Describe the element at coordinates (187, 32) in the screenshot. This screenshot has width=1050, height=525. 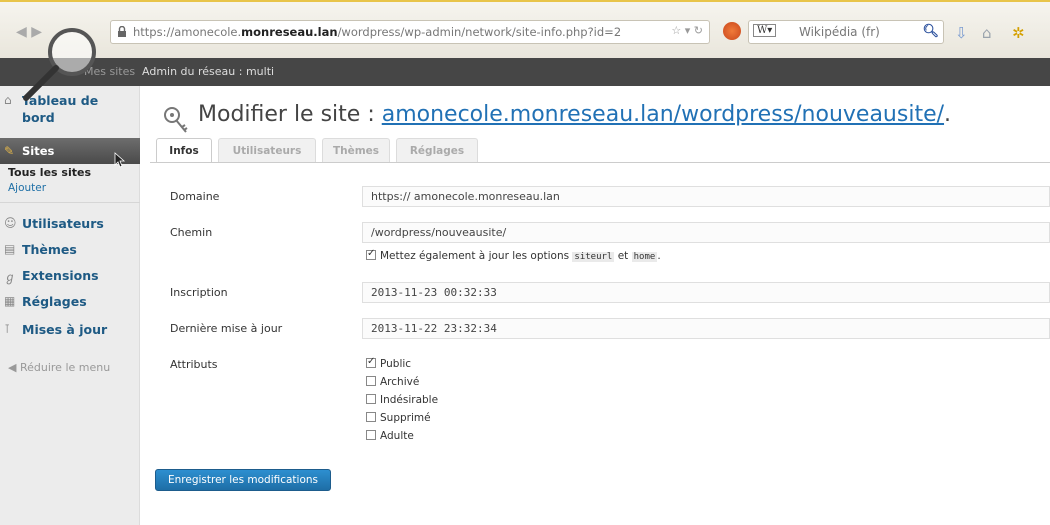
I see `url-prefix: https://amonecole.` at that location.